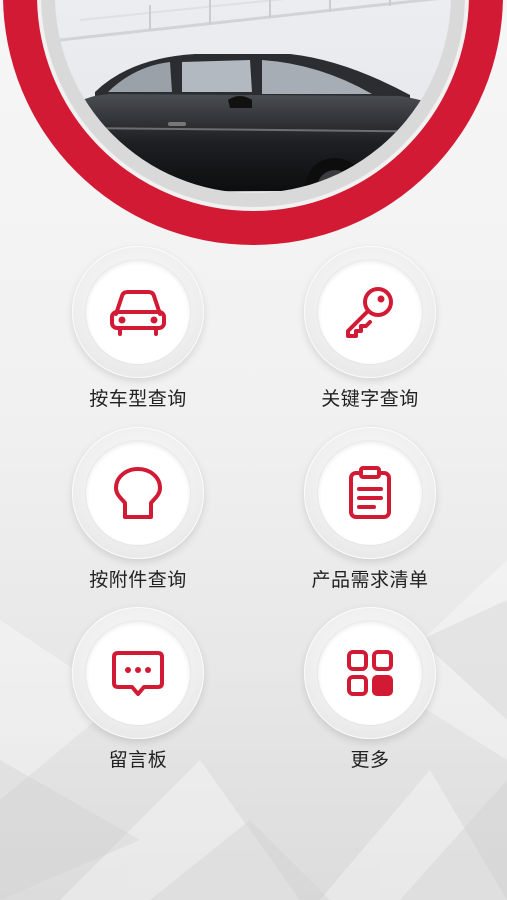 Image resolution: width=507 pixels, height=900 pixels. I want to click on menu-label: 留言板, so click(138, 760).